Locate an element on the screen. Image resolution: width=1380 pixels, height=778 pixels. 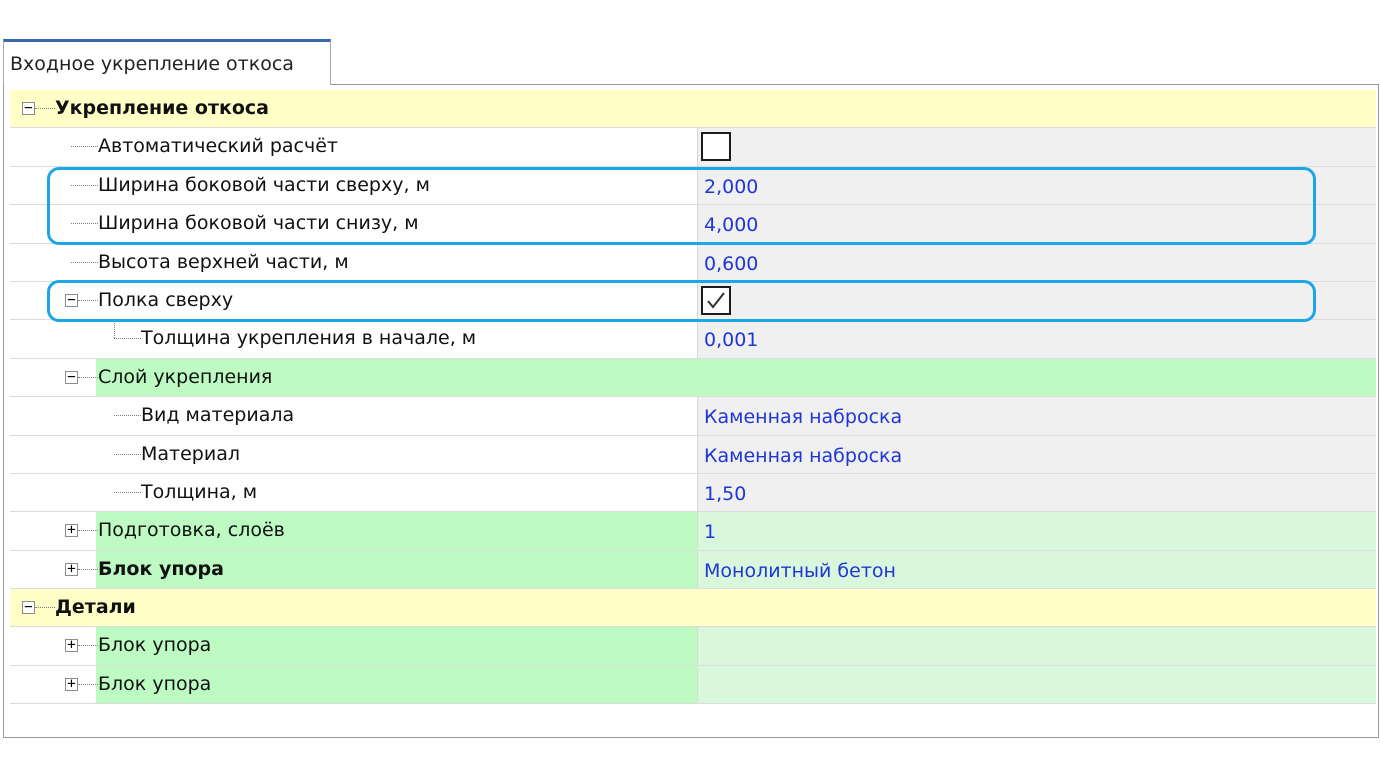
name-cell: − Слой укрепления is located at coordinates (693, 377).